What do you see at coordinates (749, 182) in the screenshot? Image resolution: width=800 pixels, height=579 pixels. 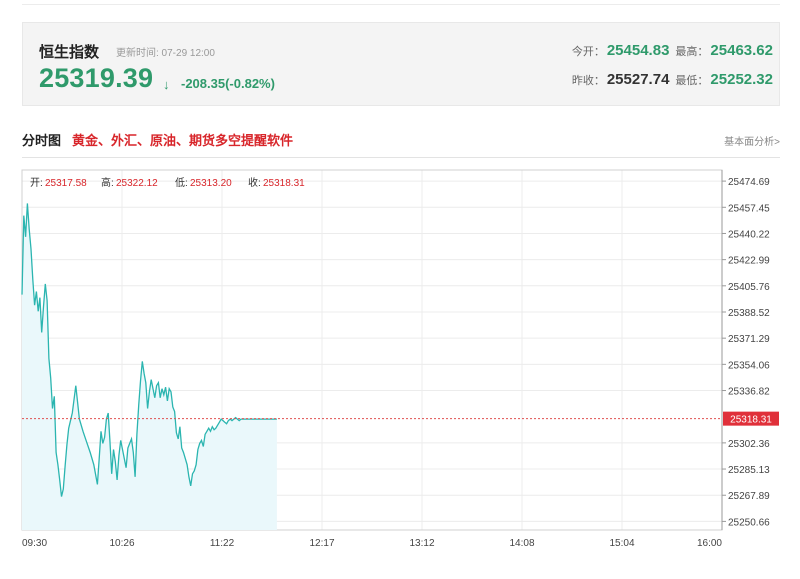 I see `y-tick-label: 25474.69` at bounding box center [749, 182].